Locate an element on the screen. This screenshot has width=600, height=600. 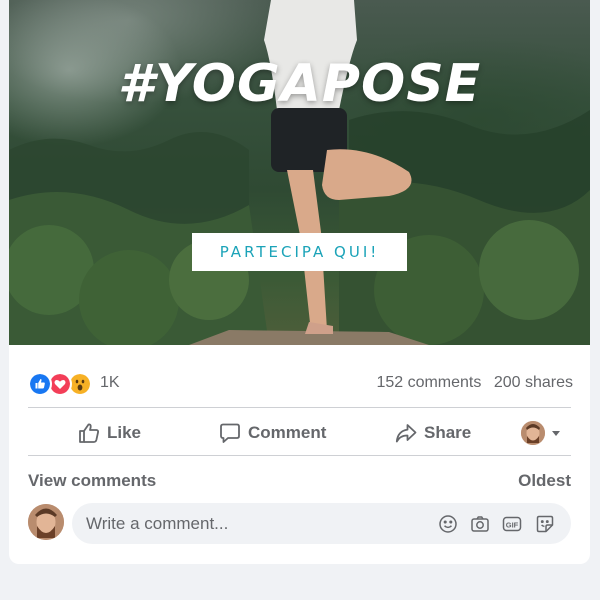
svg-text: GIF is located at coordinates (512, 524).